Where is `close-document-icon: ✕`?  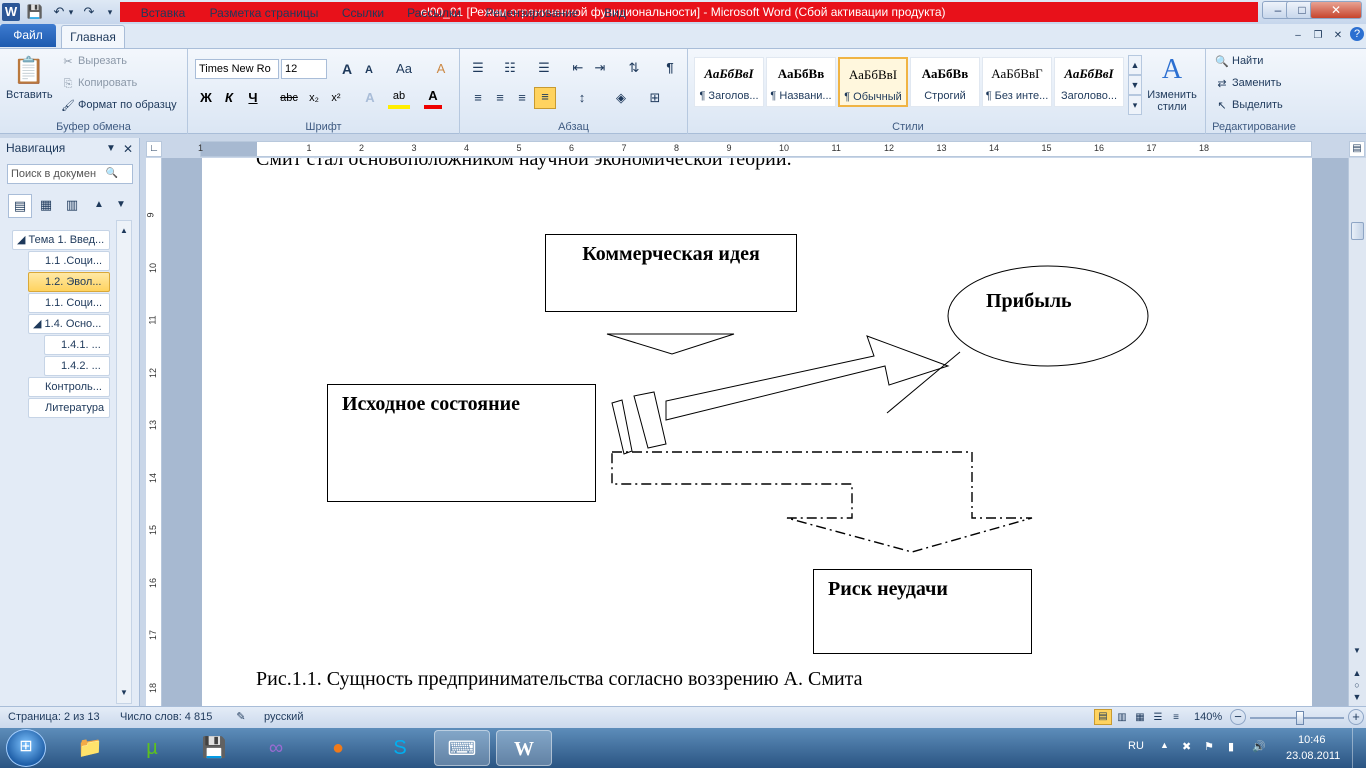 close-document-icon: ✕ is located at coordinates (1338, 36).